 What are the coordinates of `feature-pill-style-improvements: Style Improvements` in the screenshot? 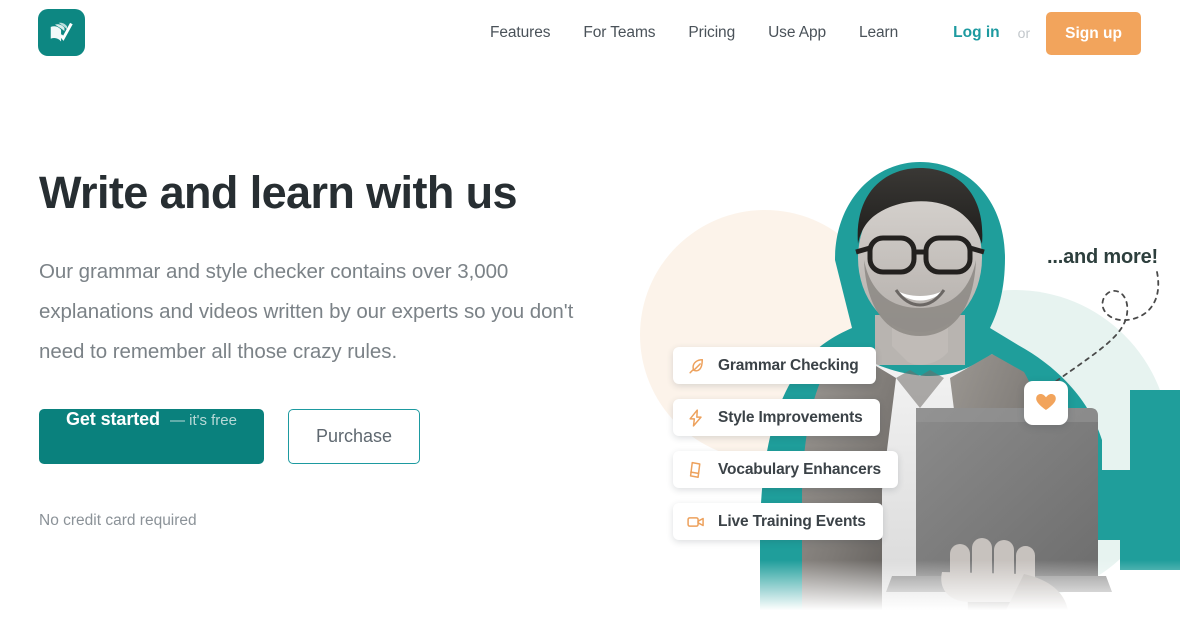 It's located at (776, 417).